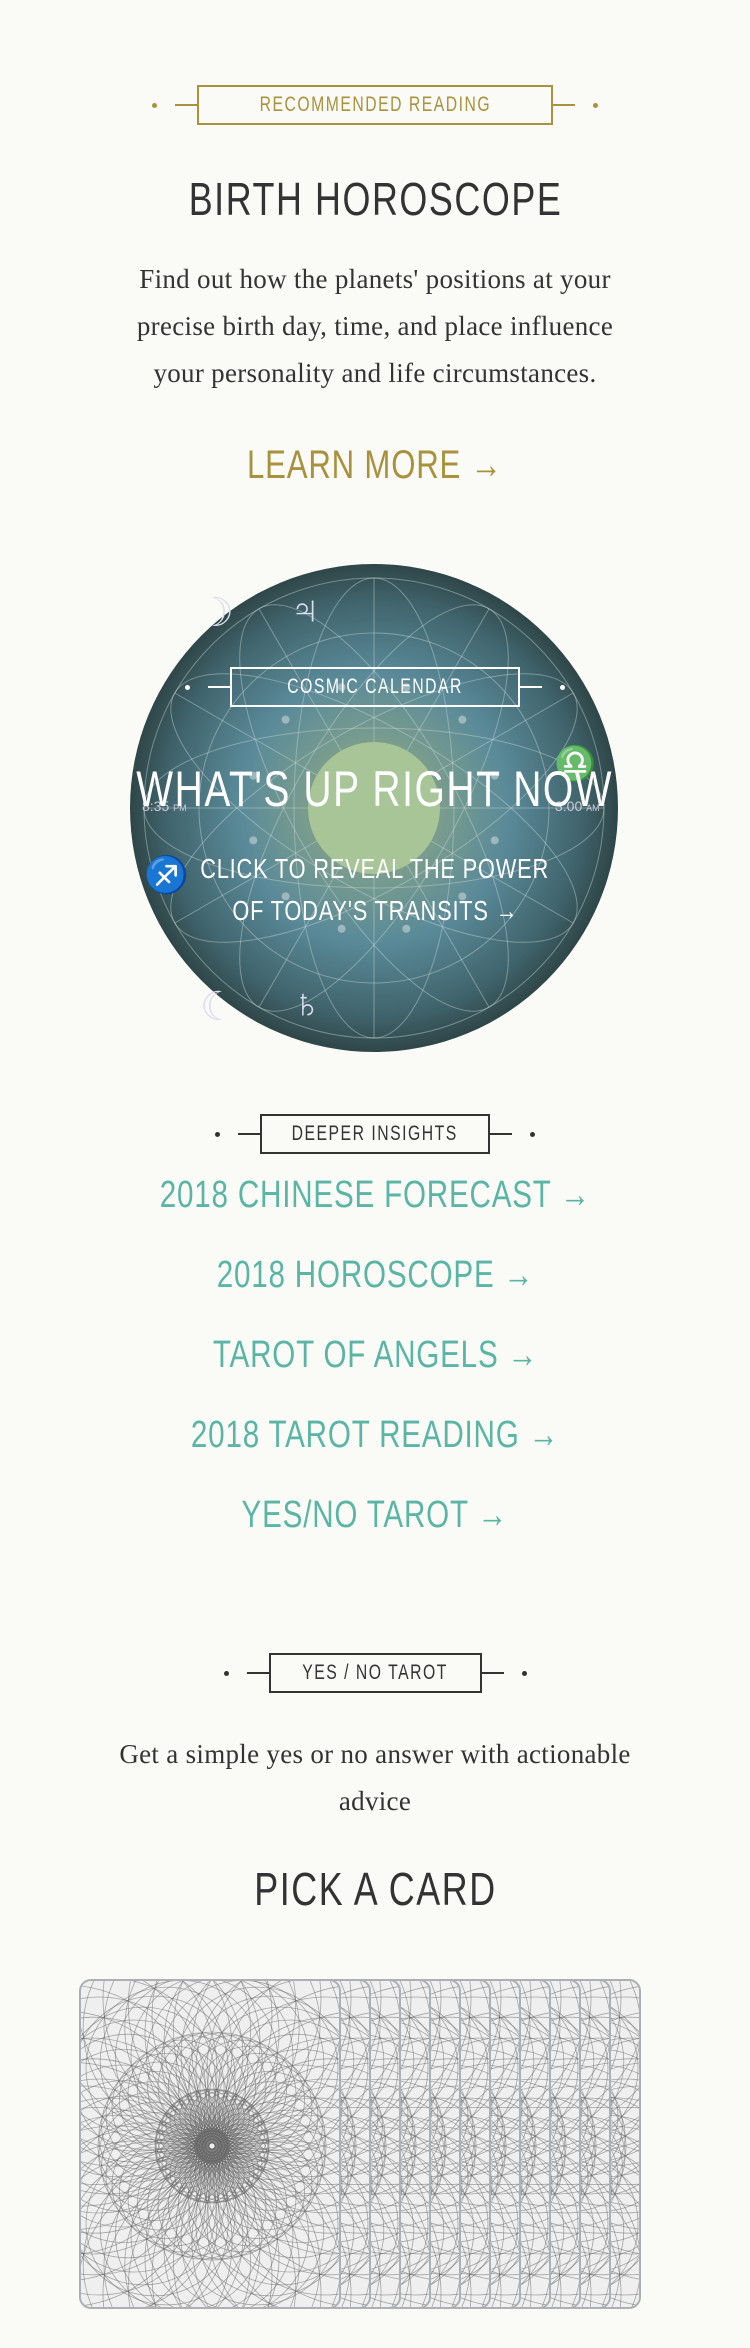 Image resolution: width=750 pixels, height=2348 pixels. I want to click on cosmic-title: WHAT'S UP RIGHT NOW, so click(375, 789).